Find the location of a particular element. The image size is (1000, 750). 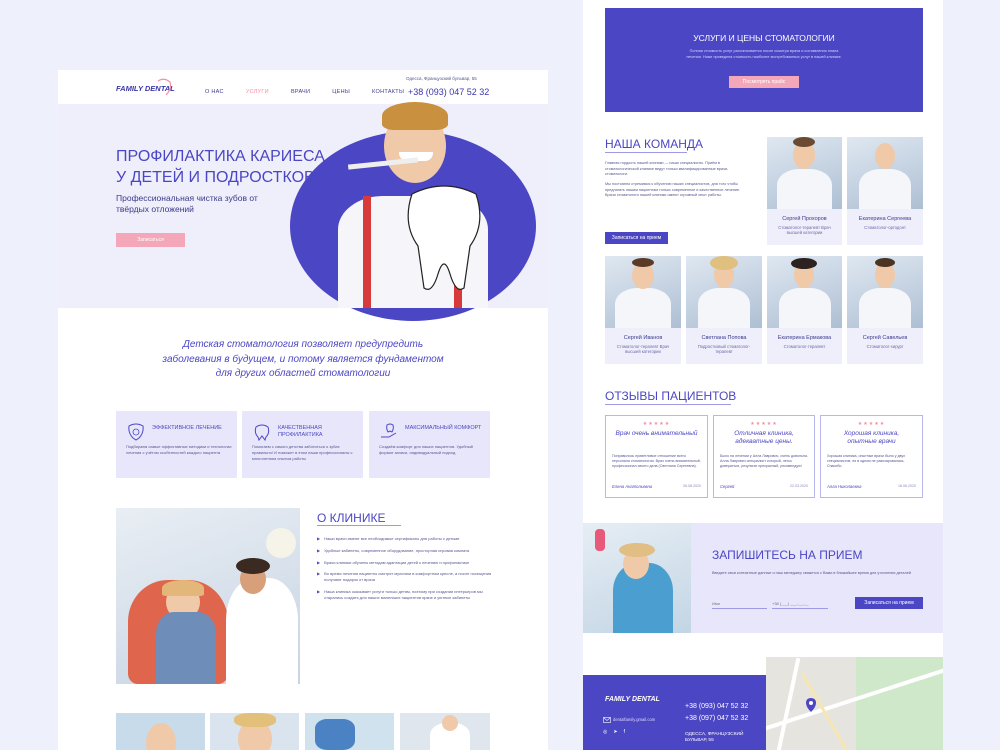

doctor-role: Стоматолог-хирург is located at coordinates (885, 346).